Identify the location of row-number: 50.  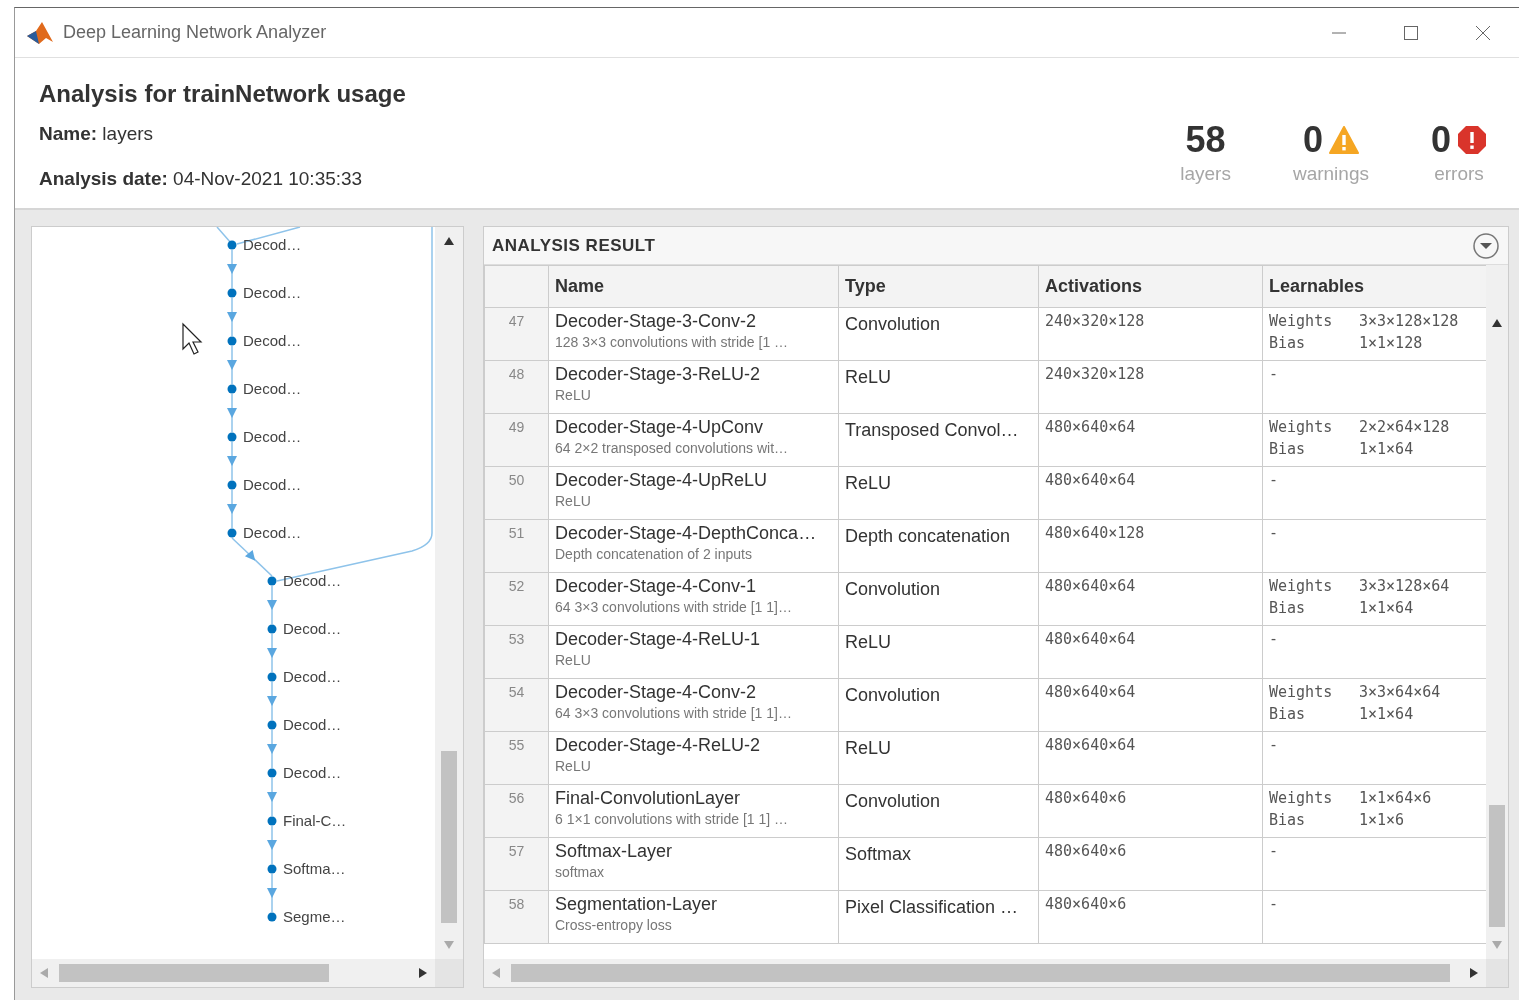
(516, 493).